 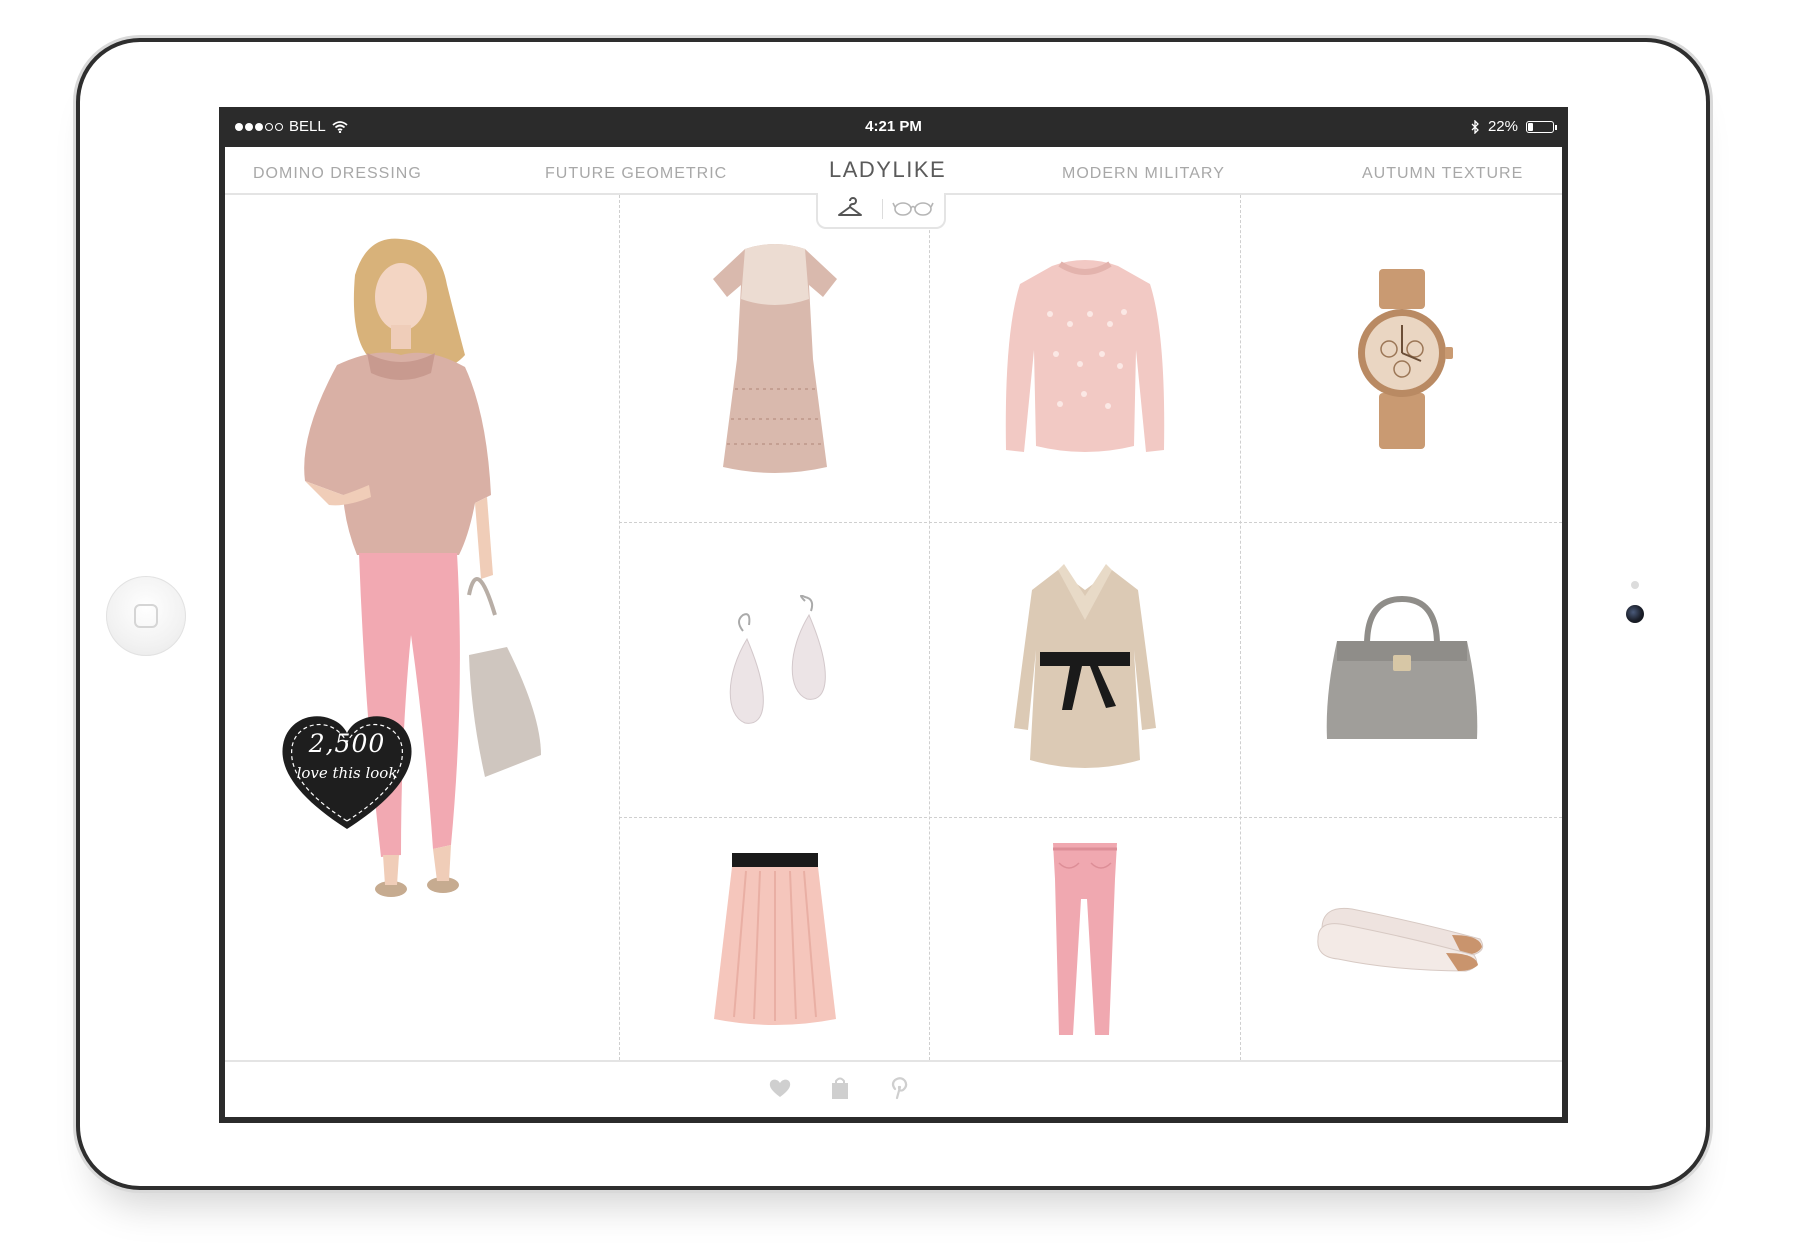 What do you see at coordinates (1475, 127) in the screenshot?
I see `bluetooth-icon` at bounding box center [1475, 127].